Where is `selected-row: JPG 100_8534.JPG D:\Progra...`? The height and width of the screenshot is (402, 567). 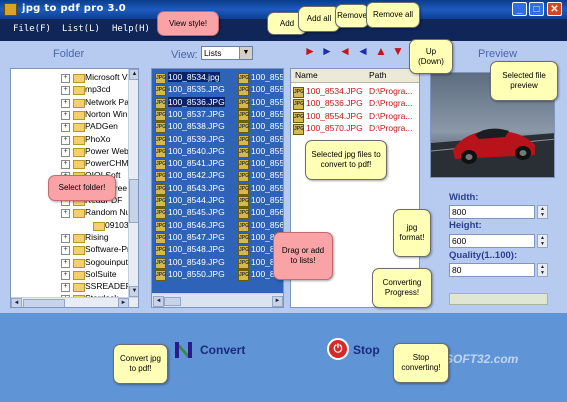
selected-row: JPG 100_8534.JPG D:\Progra... is located at coordinates (356, 92).